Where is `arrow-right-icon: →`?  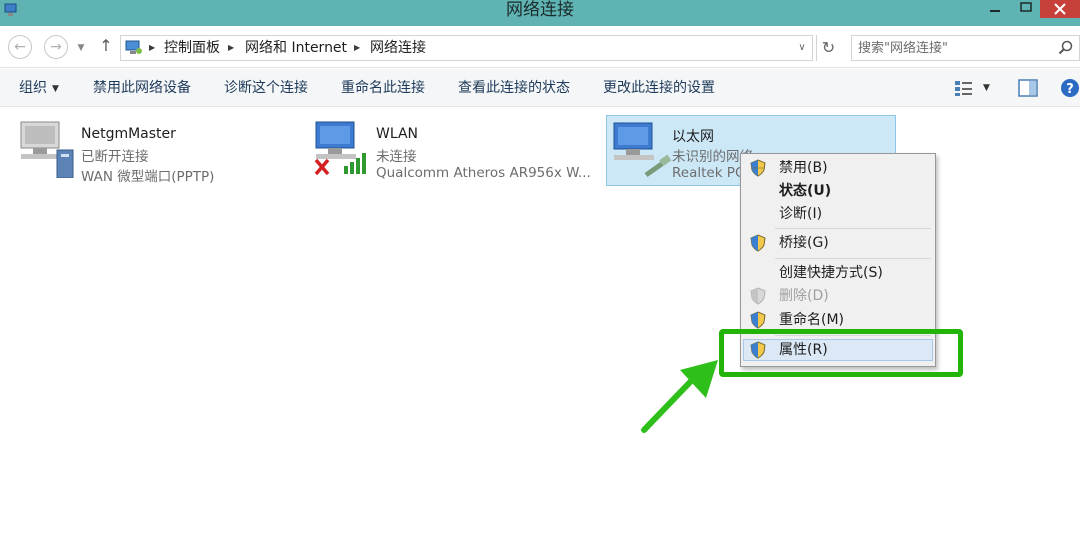
arrow-right-icon: → is located at coordinates (56, 47).